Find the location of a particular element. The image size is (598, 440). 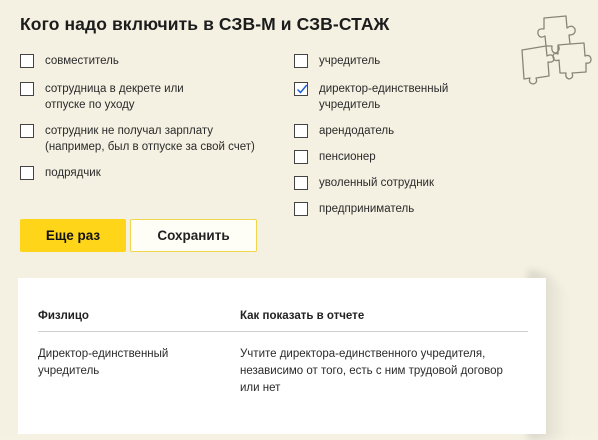

option-label: сотрудница в декрете или отпуске по уходу is located at coordinates (114, 97).